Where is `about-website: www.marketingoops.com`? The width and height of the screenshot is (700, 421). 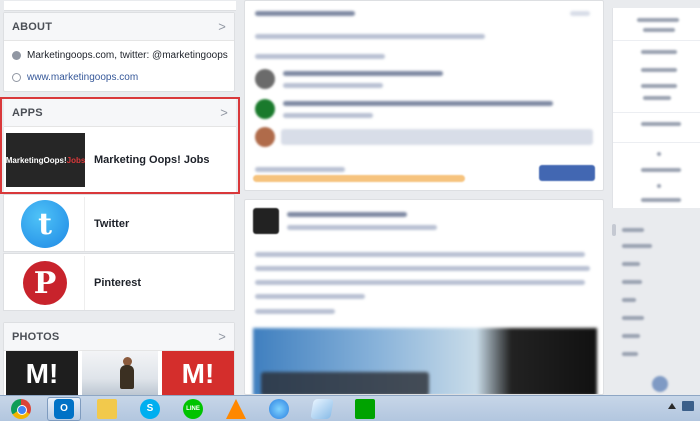
about-website: www.marketingoops.com is located at coordinates (75, 77).